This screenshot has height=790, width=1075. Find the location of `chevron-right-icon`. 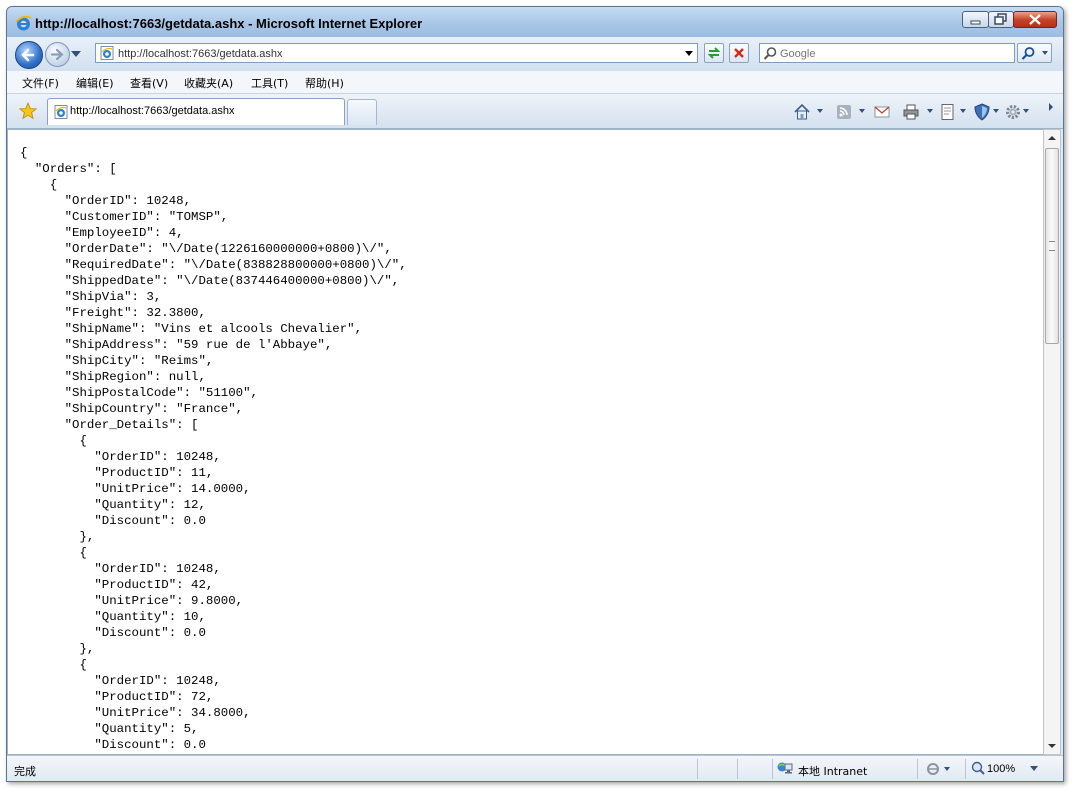

chevron-right-icon is located at coordinates (1051, 107).